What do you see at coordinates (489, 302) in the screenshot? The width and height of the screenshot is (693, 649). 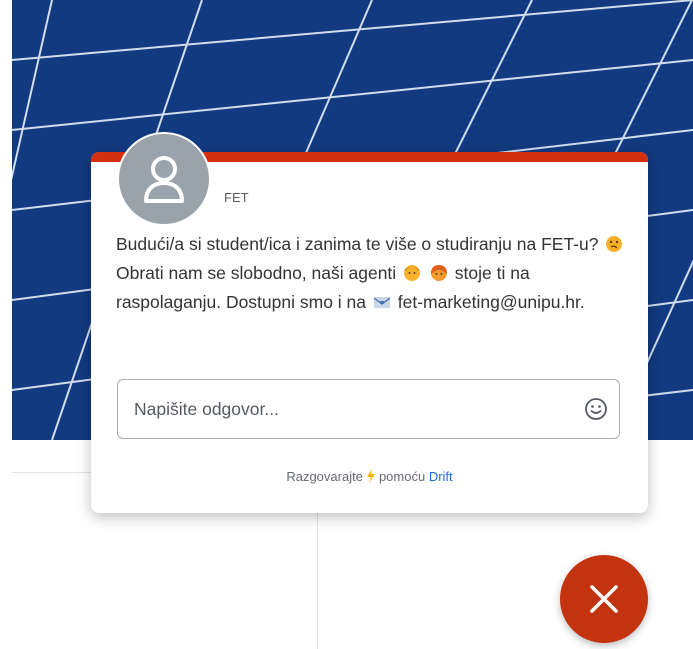 I see `contact-email: fet-marketing@unipu.hr.` at bounding box center [489, 302].